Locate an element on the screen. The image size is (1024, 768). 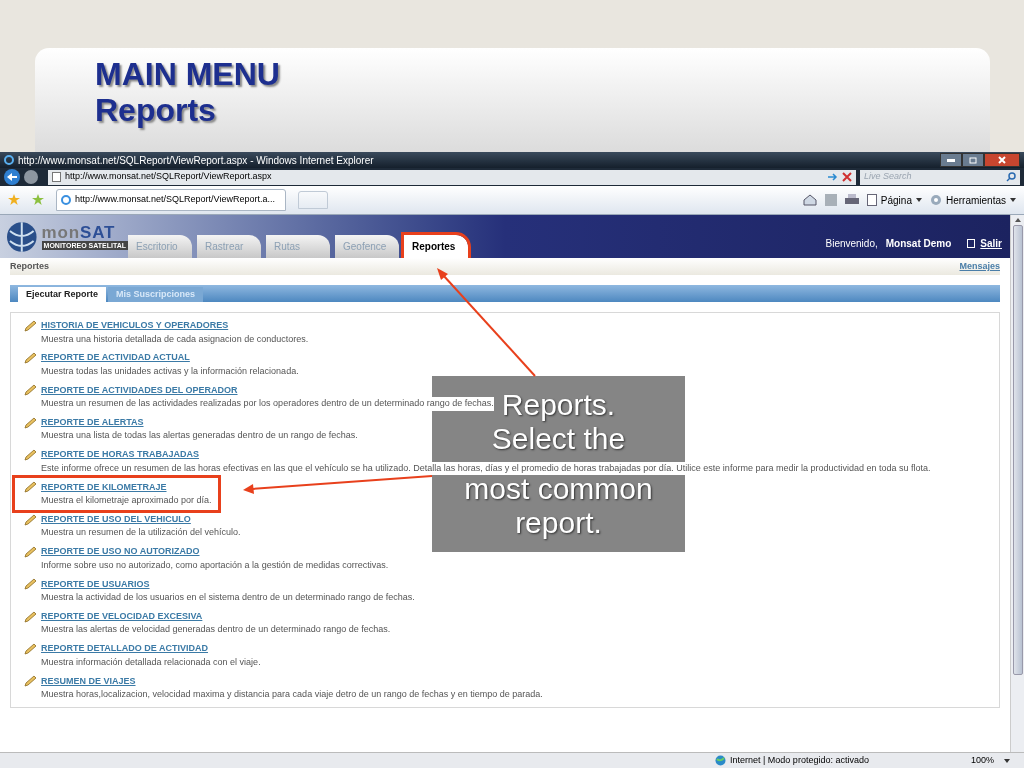
home-icon is located at coordinates (809, 200).